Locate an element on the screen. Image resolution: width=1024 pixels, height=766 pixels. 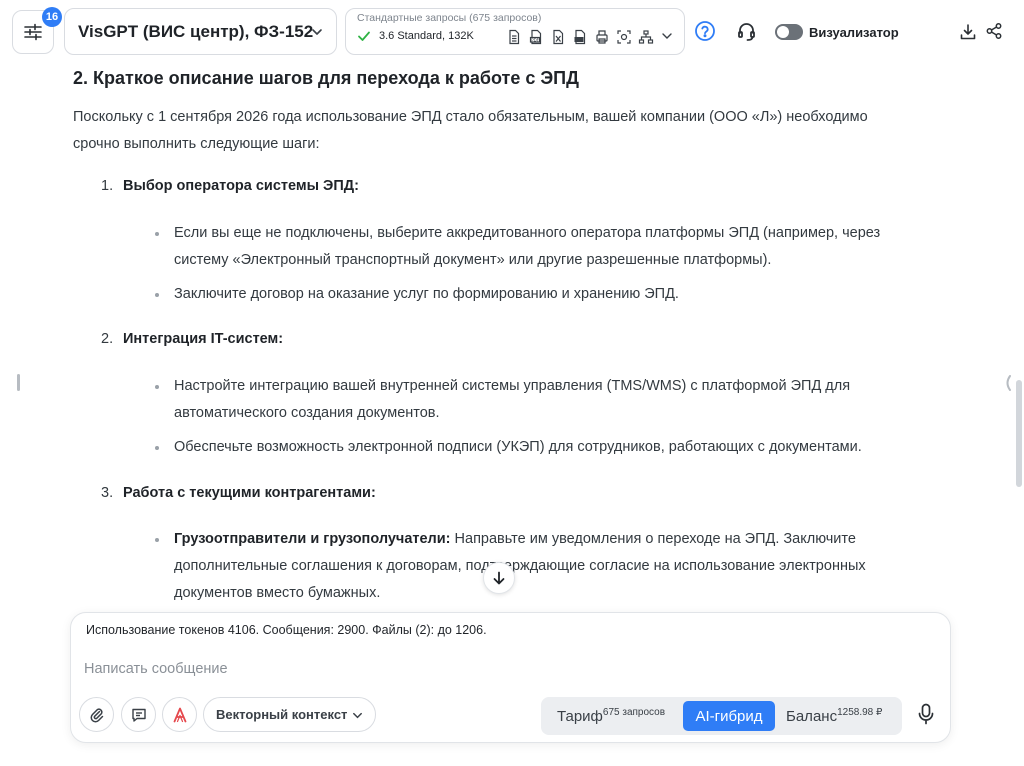
tariff-sup: 675 запросов is located at coordinates (634, 712).